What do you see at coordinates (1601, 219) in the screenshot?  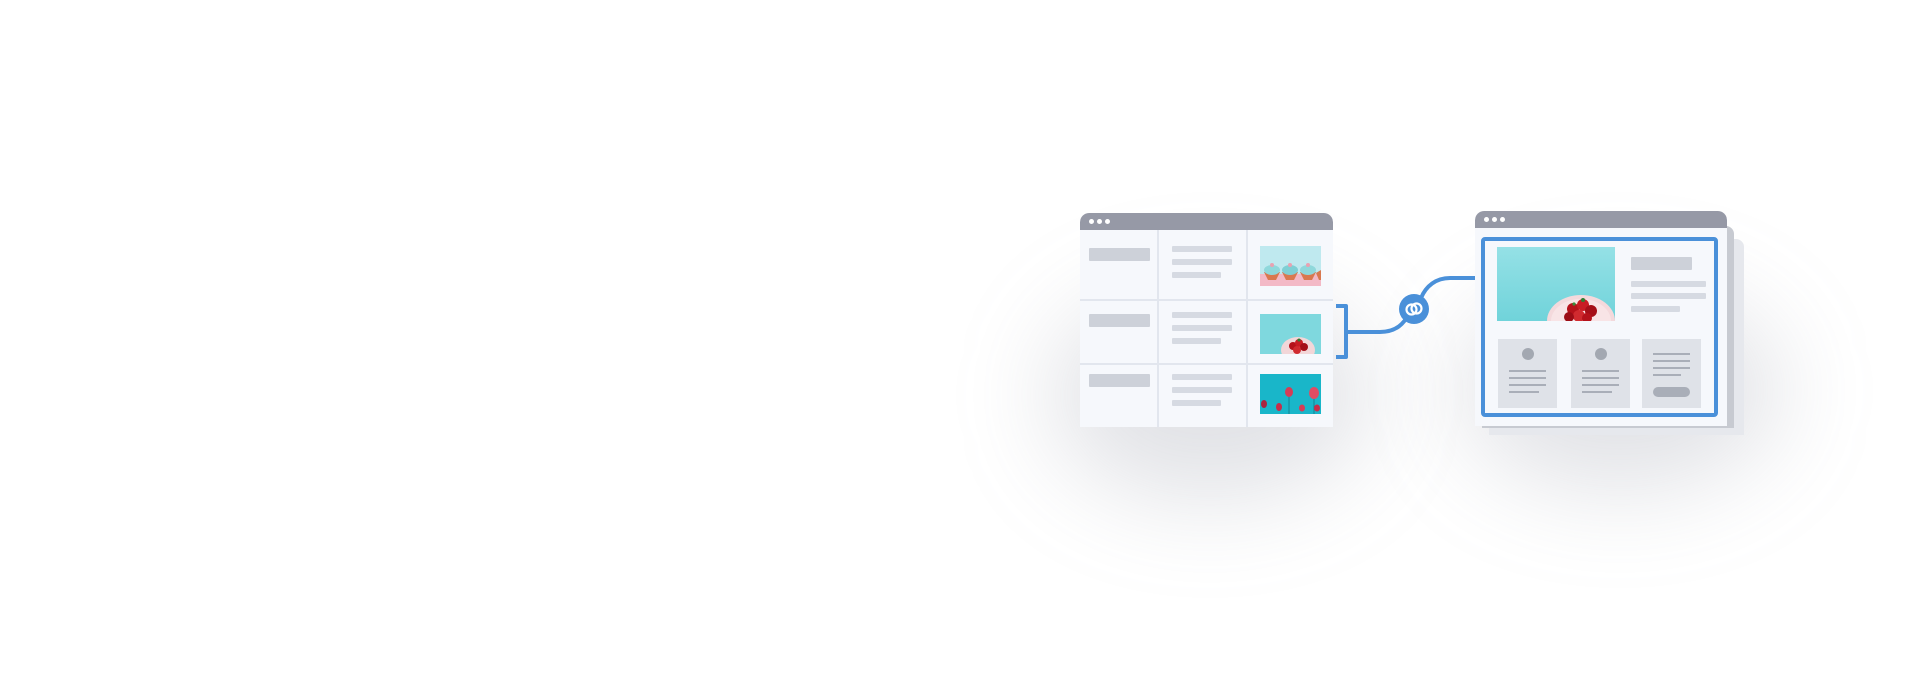 I see `detail-window-titlebar` at bounding box center [1601, 219].